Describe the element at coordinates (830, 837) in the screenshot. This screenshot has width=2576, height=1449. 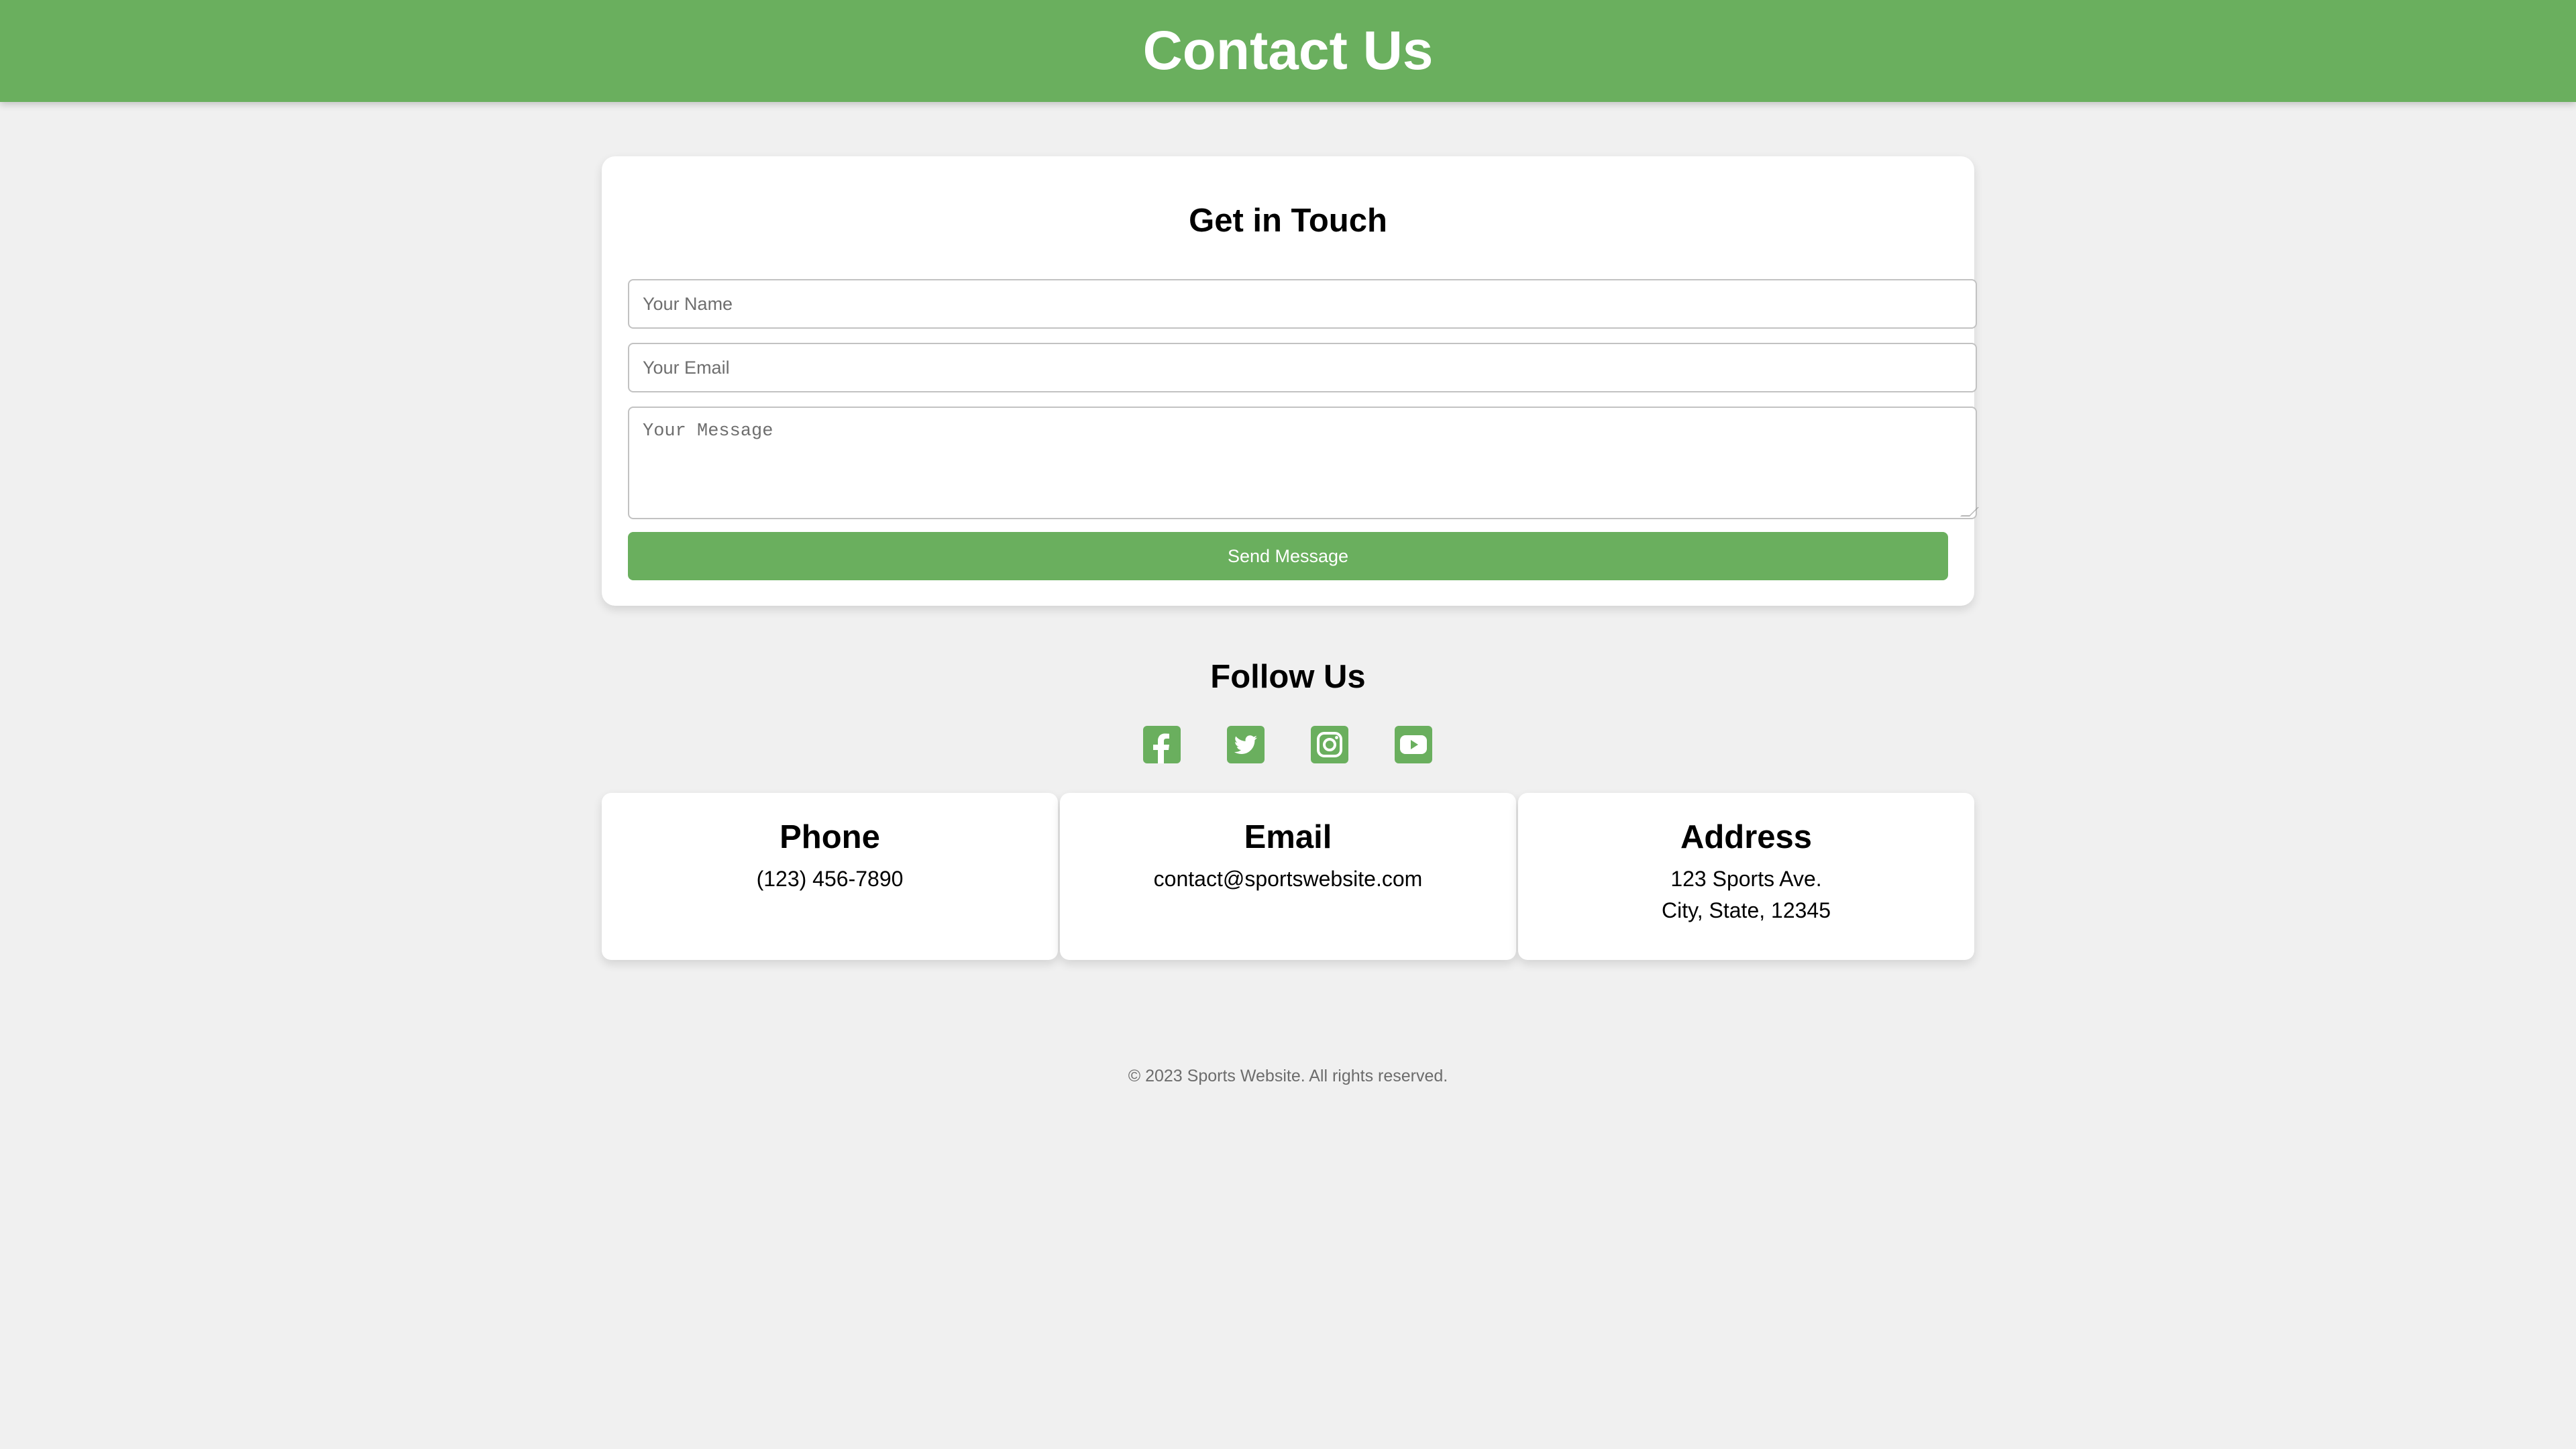
I see `phone-title: Phone` at that location.